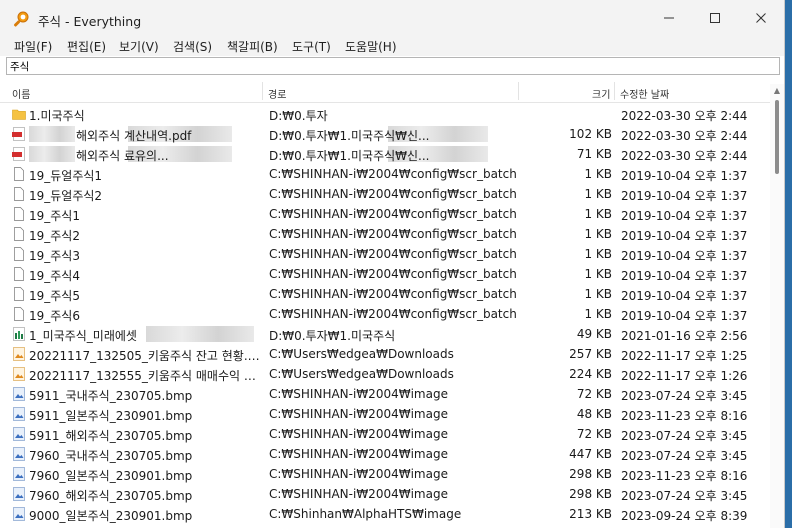 Image resolution: width=792 pixels, height=528 pixels. What do you see at coordinates (590, 374) in the screenshot?
I see `file-size: 224 KB` at bounding box center [590, 374].